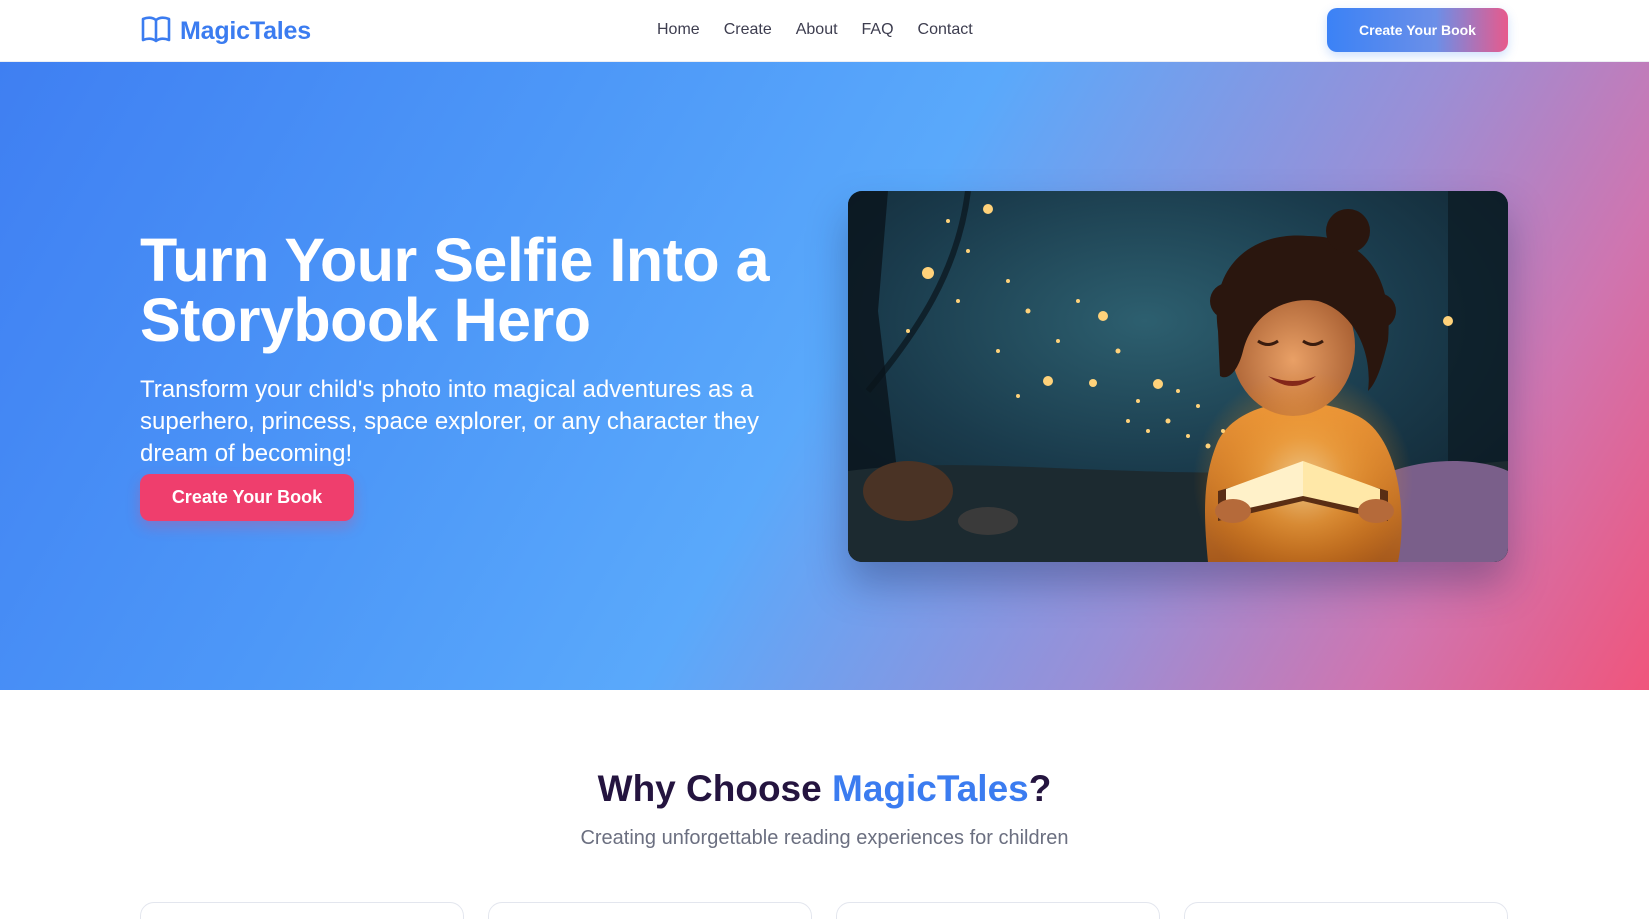 This screenshot has height=919, width=1649. I want to click on logo-link: MagicTales, so click(225, 31).